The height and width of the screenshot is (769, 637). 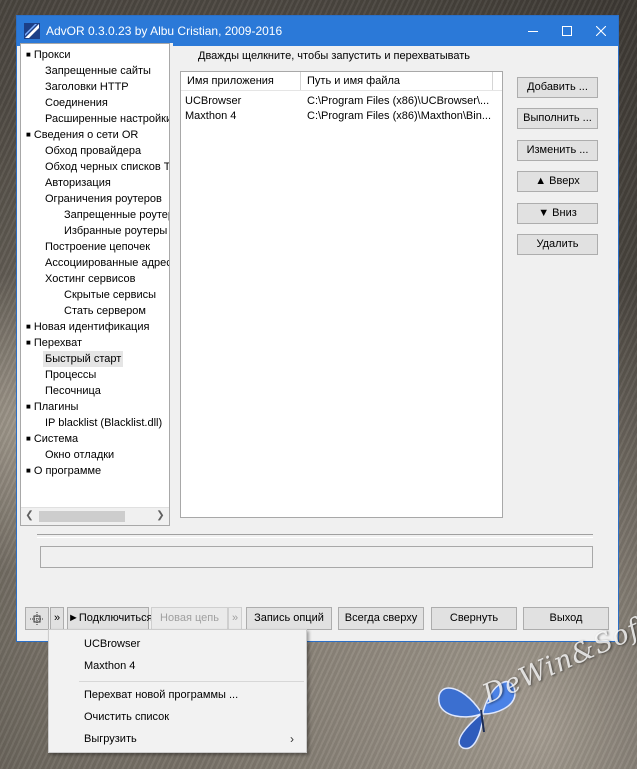 What do you see at coordinates (315, 536) in the screenshot?
I see `divider` at bounding box center [315, 536].